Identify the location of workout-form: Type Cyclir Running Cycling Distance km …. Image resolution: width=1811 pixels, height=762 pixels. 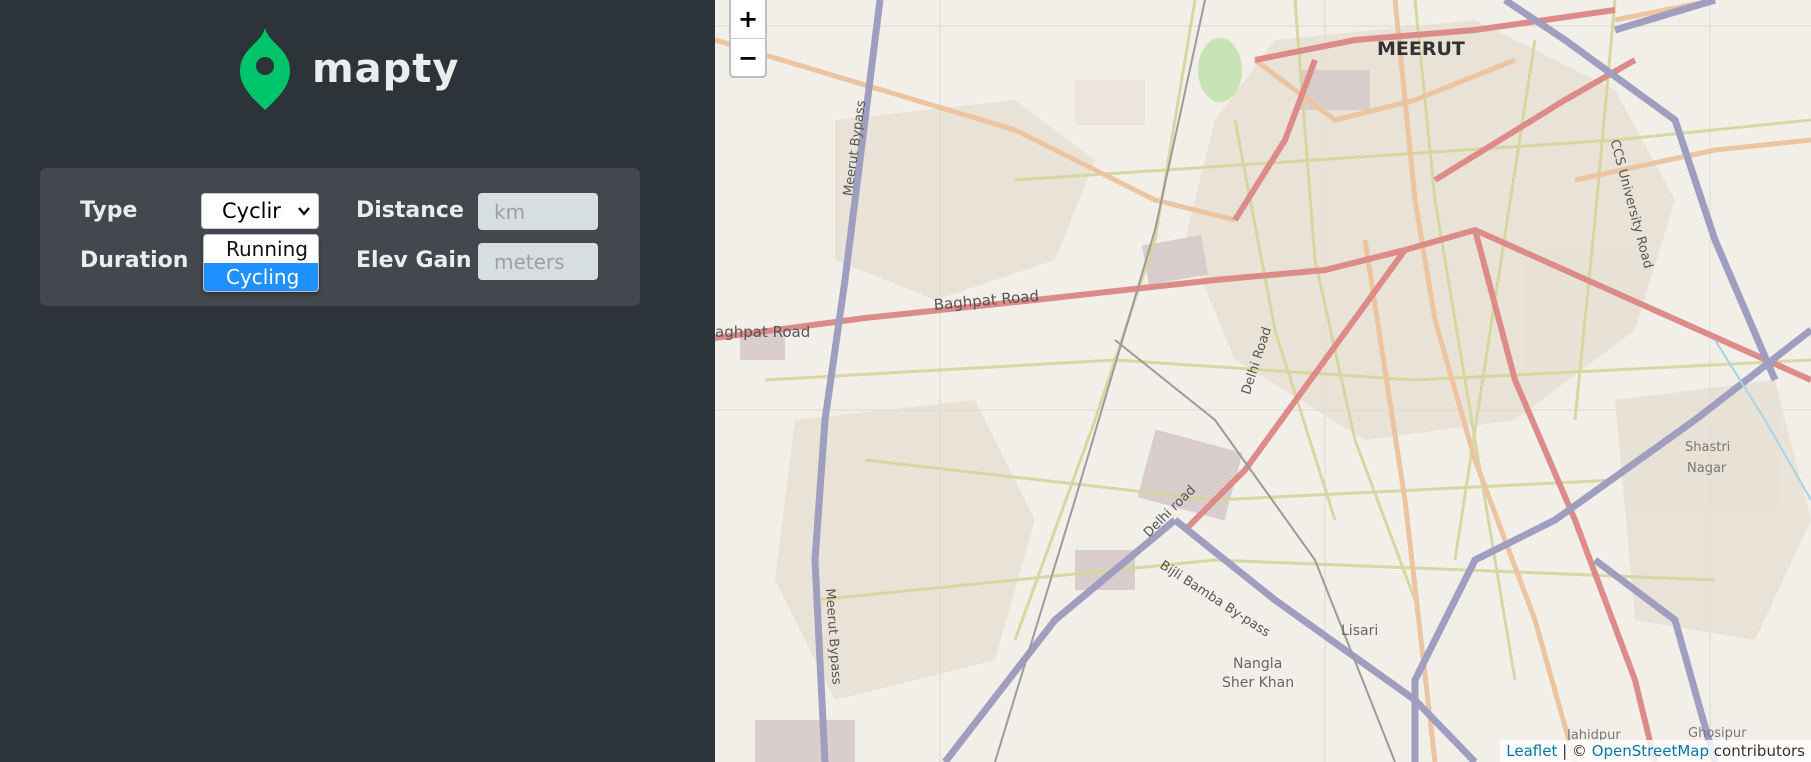
(340, 237).